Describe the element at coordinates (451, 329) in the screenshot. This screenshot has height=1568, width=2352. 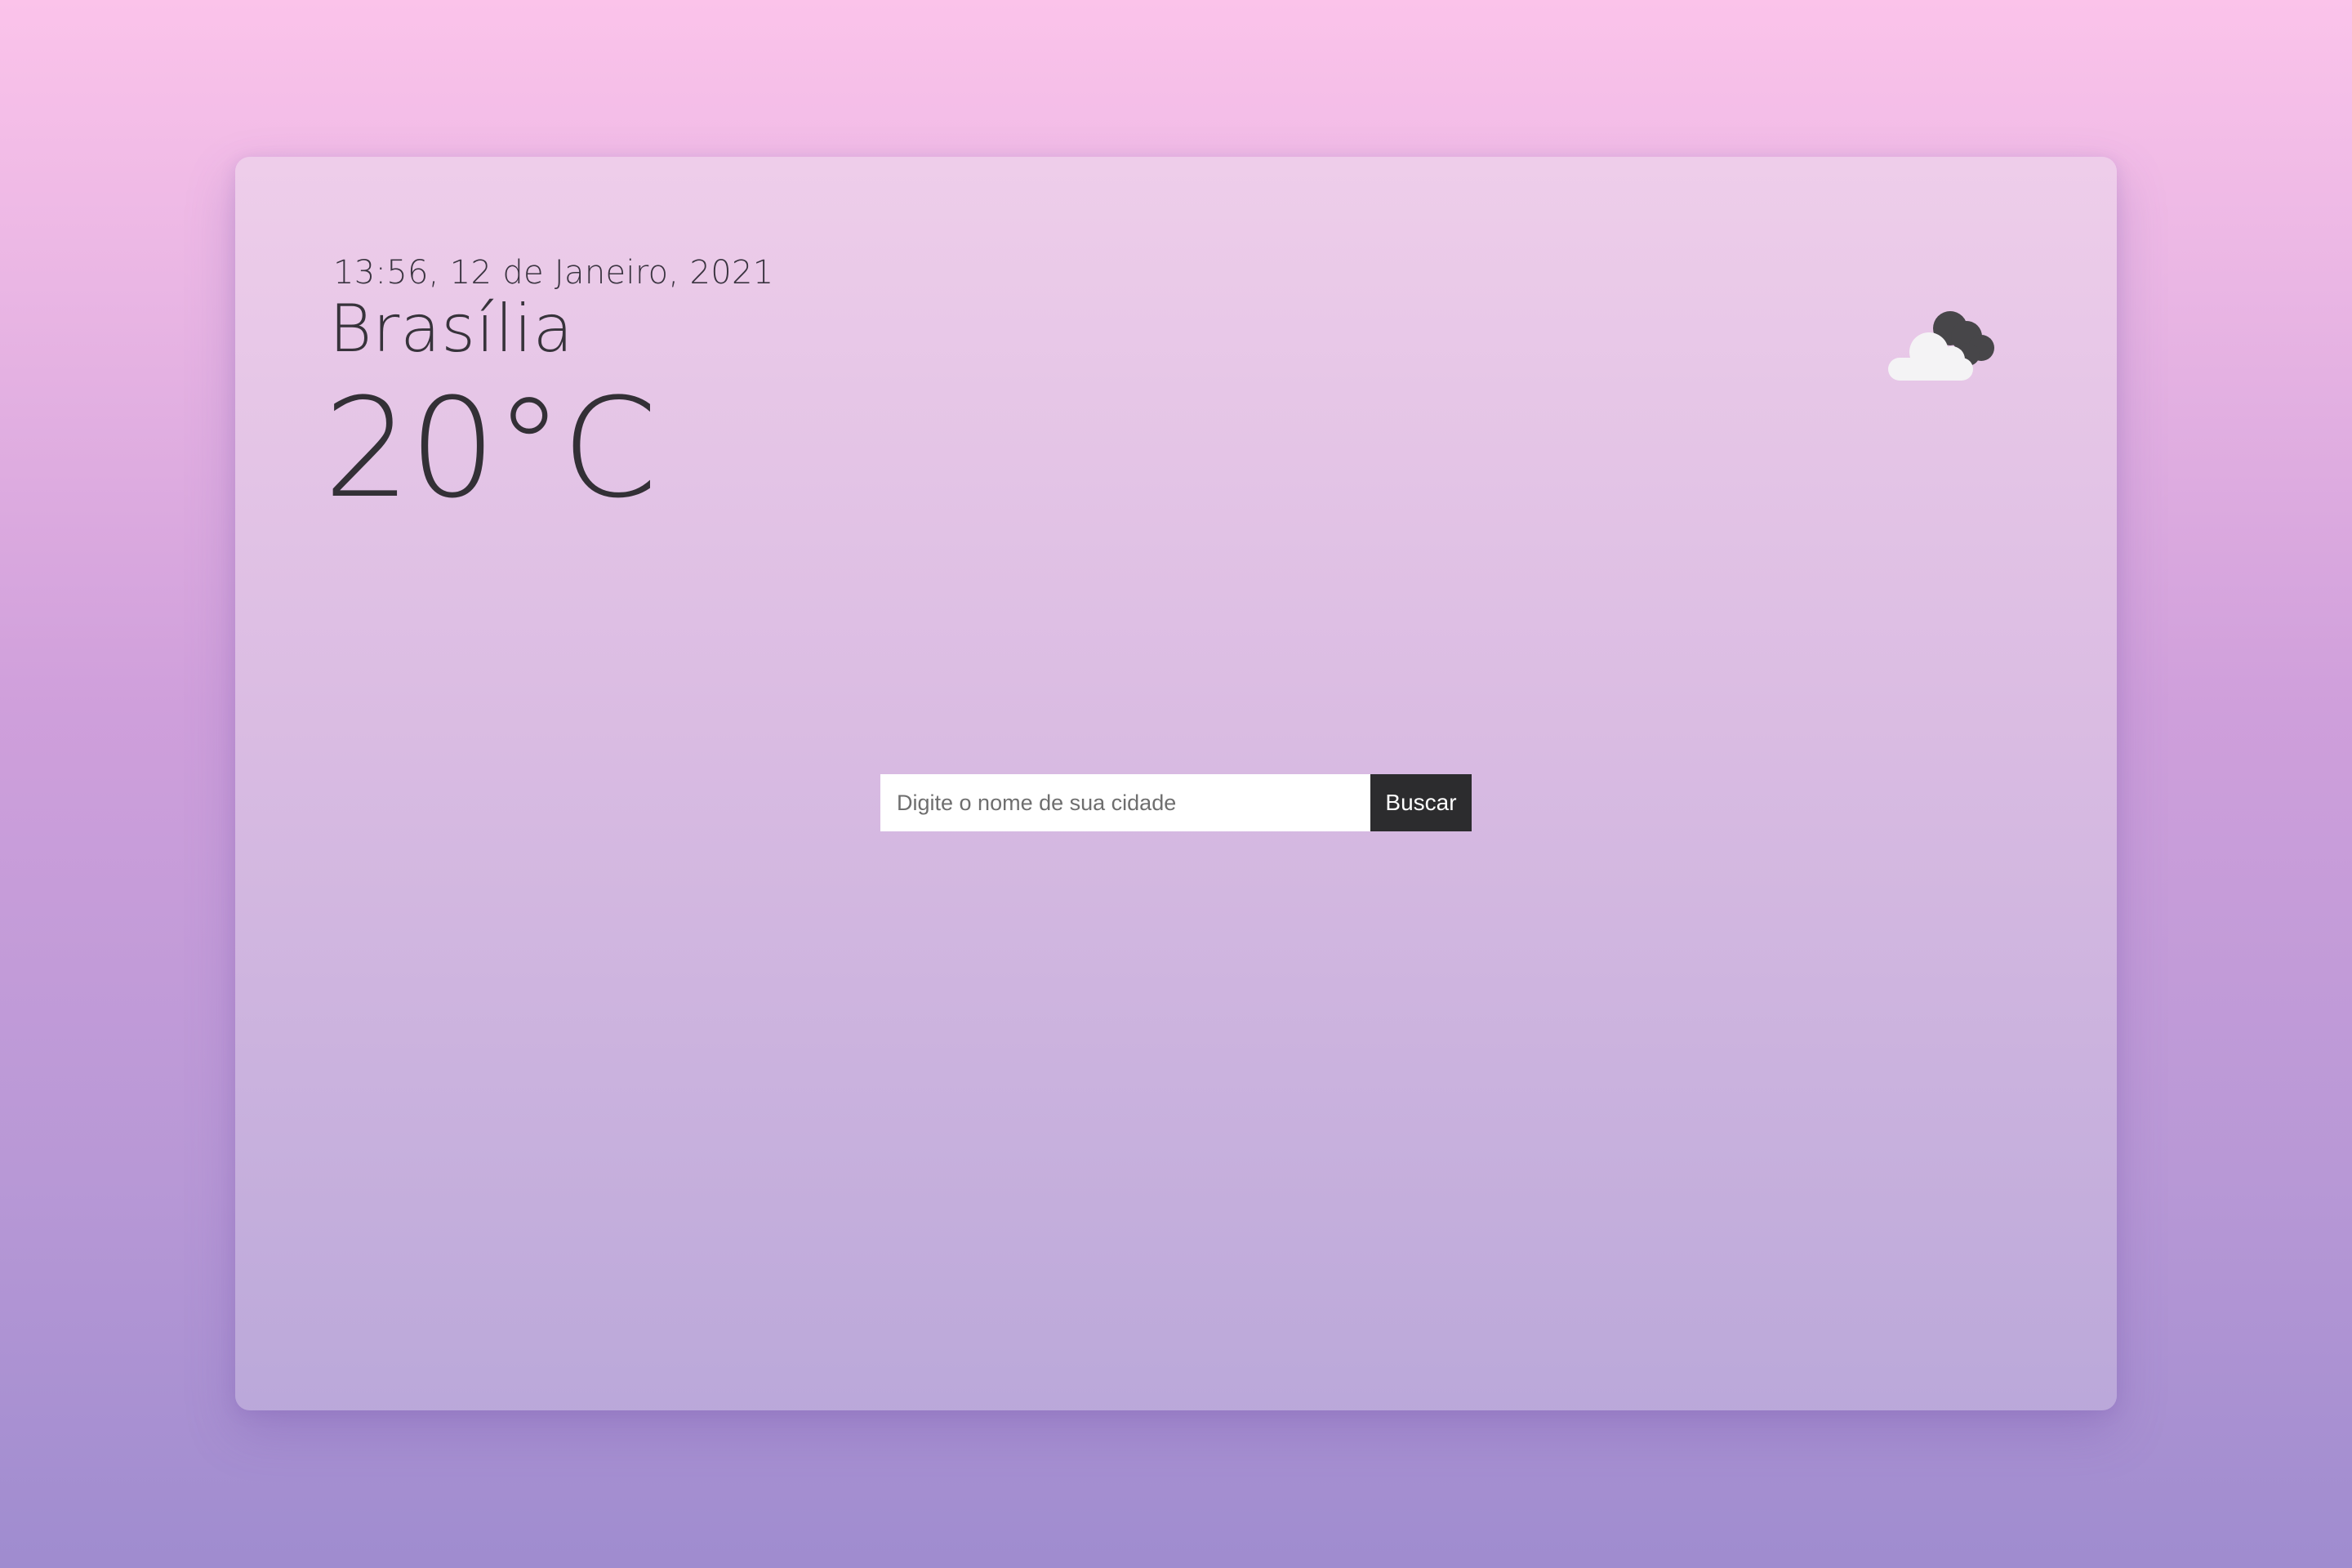
I see `city-name: Brasília` at that location.